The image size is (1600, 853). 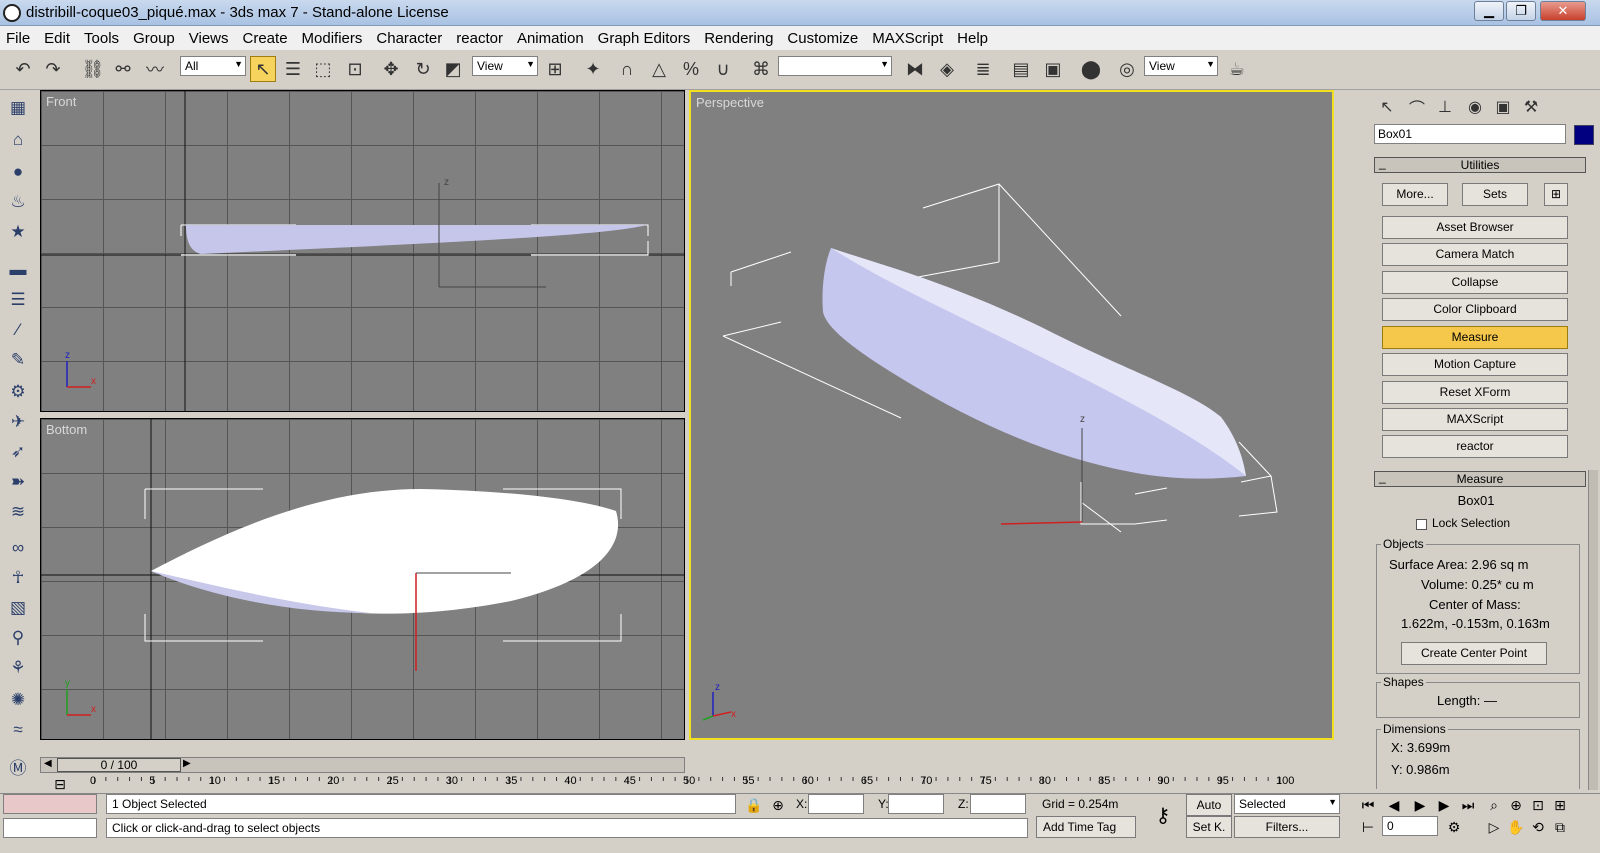 I want to click on rotate-icon: ↻, so click(x=423, y=69).